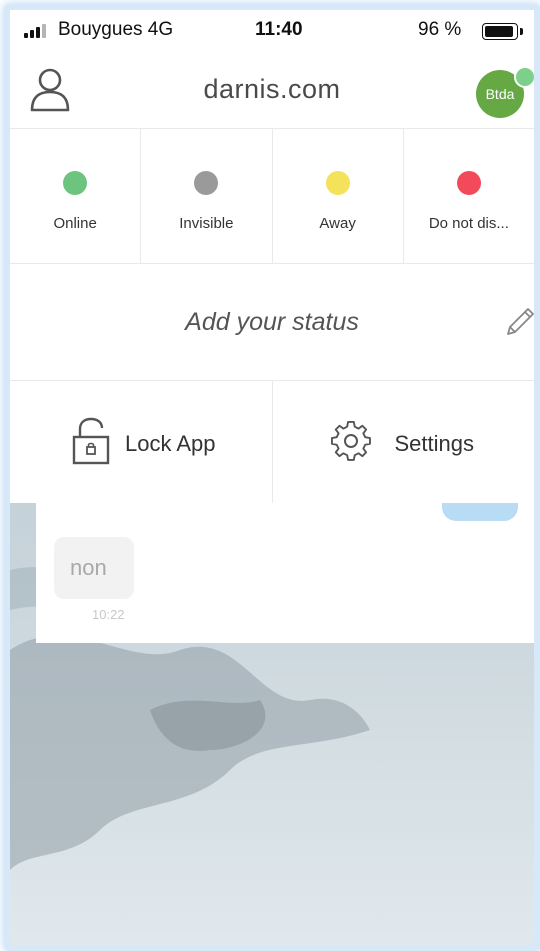  I want to click on status-bar: Bouygues 4G 11:40 96 %, so click(272, 31).